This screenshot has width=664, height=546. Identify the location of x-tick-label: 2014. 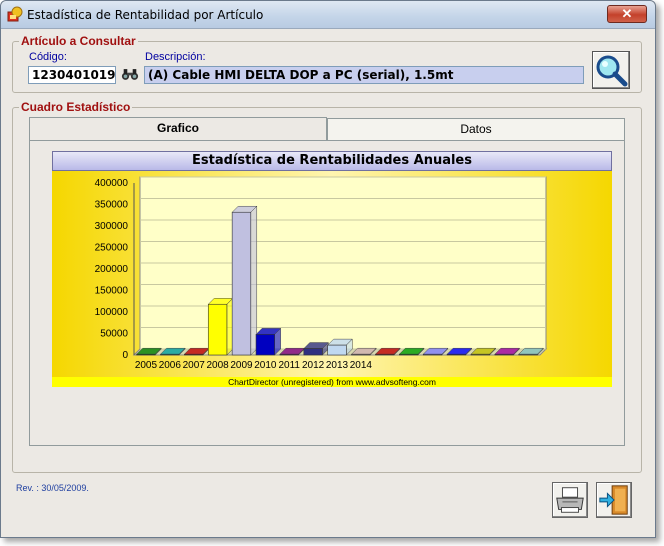
(361, 365).